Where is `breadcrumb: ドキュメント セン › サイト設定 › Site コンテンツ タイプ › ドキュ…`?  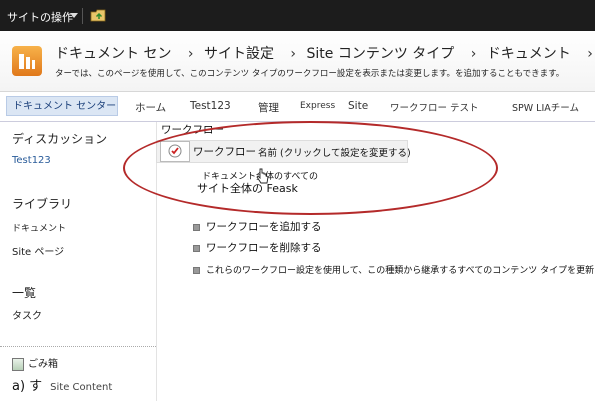 breadcrumb: ドキュメント セン › サイト設定 › Site コンテンツ タイプ › ドキュ… is located at coordinates (325, 53).